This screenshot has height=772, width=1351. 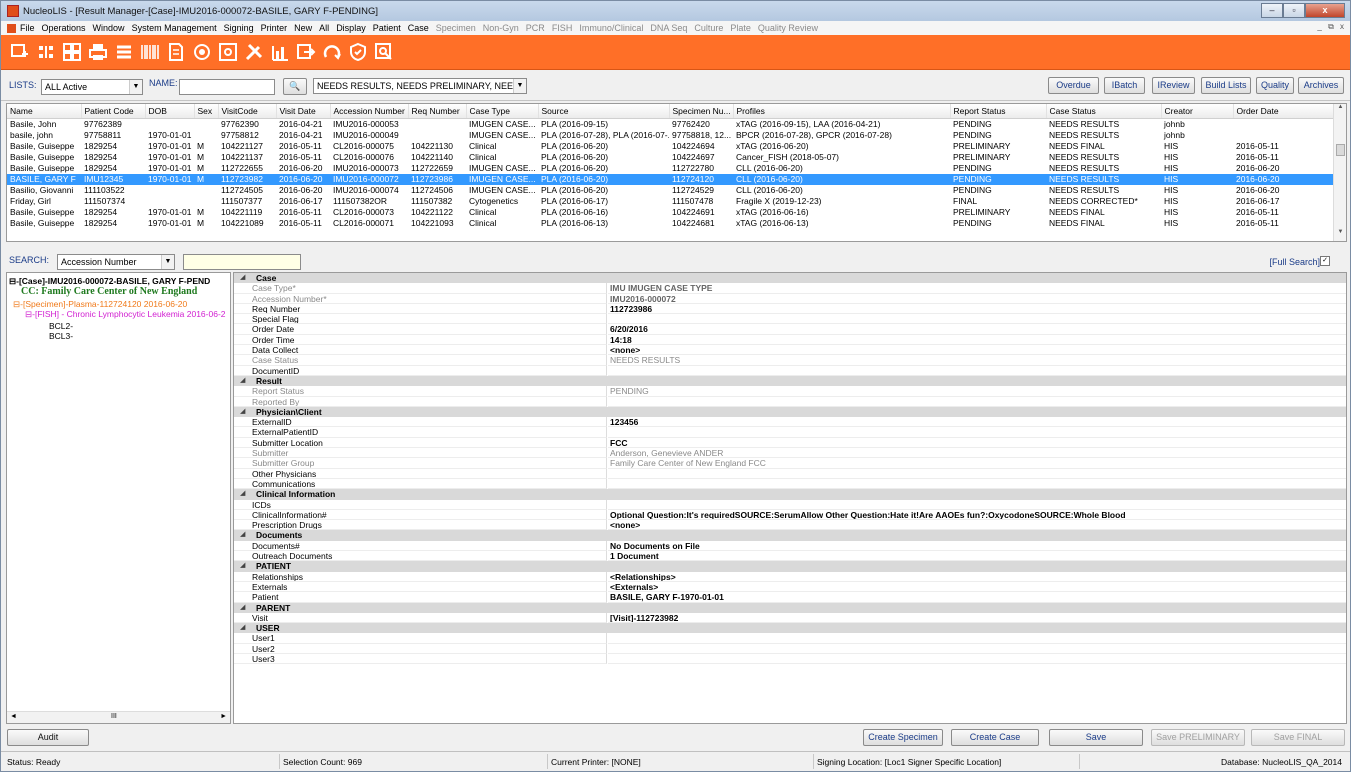 I want to click on archives-button: Archives, so click(x=1321, y=85).